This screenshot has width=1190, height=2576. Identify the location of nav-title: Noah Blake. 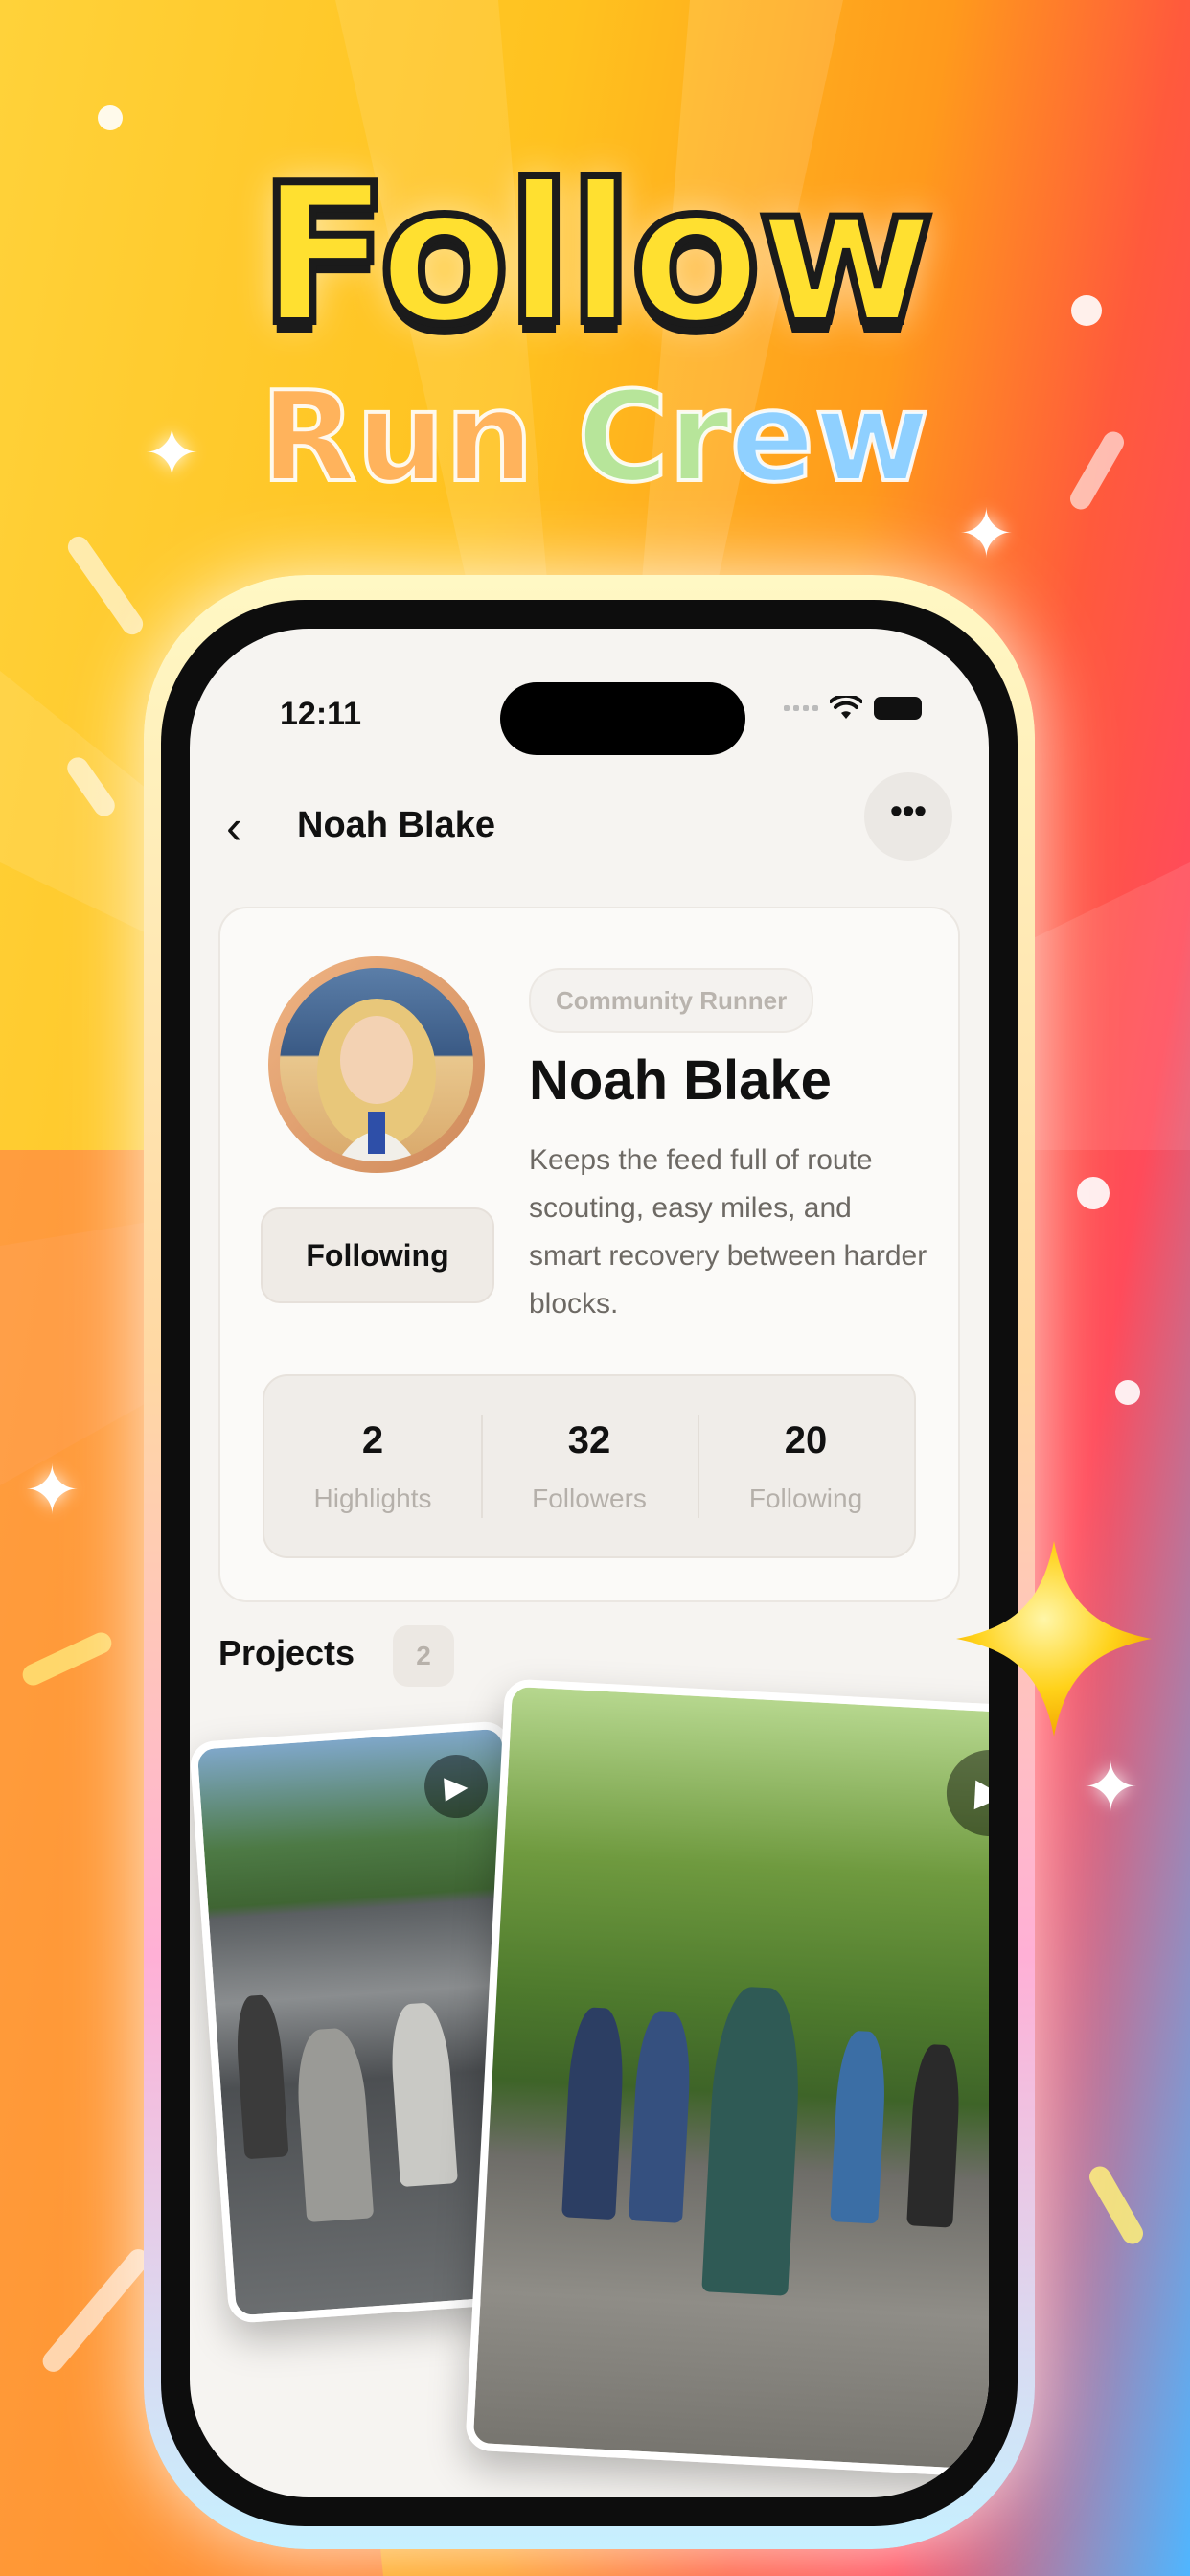
(396, 825).